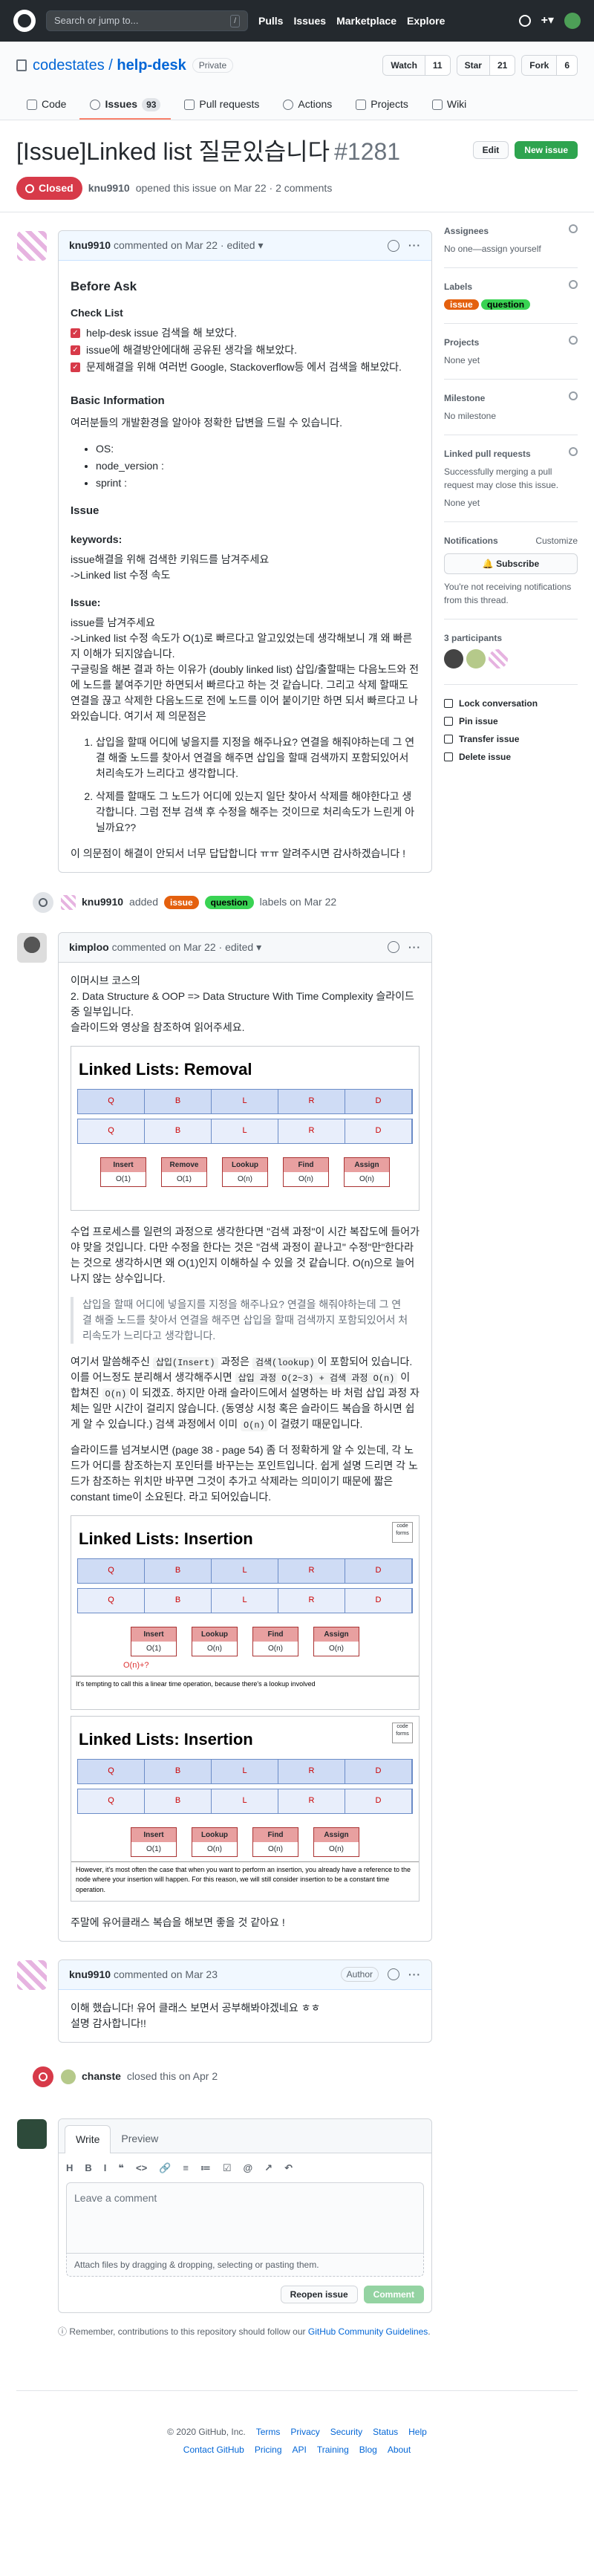 This screenshot has width=594, height=2576. I want to click on code-icon: <>, so click(142, 2168).